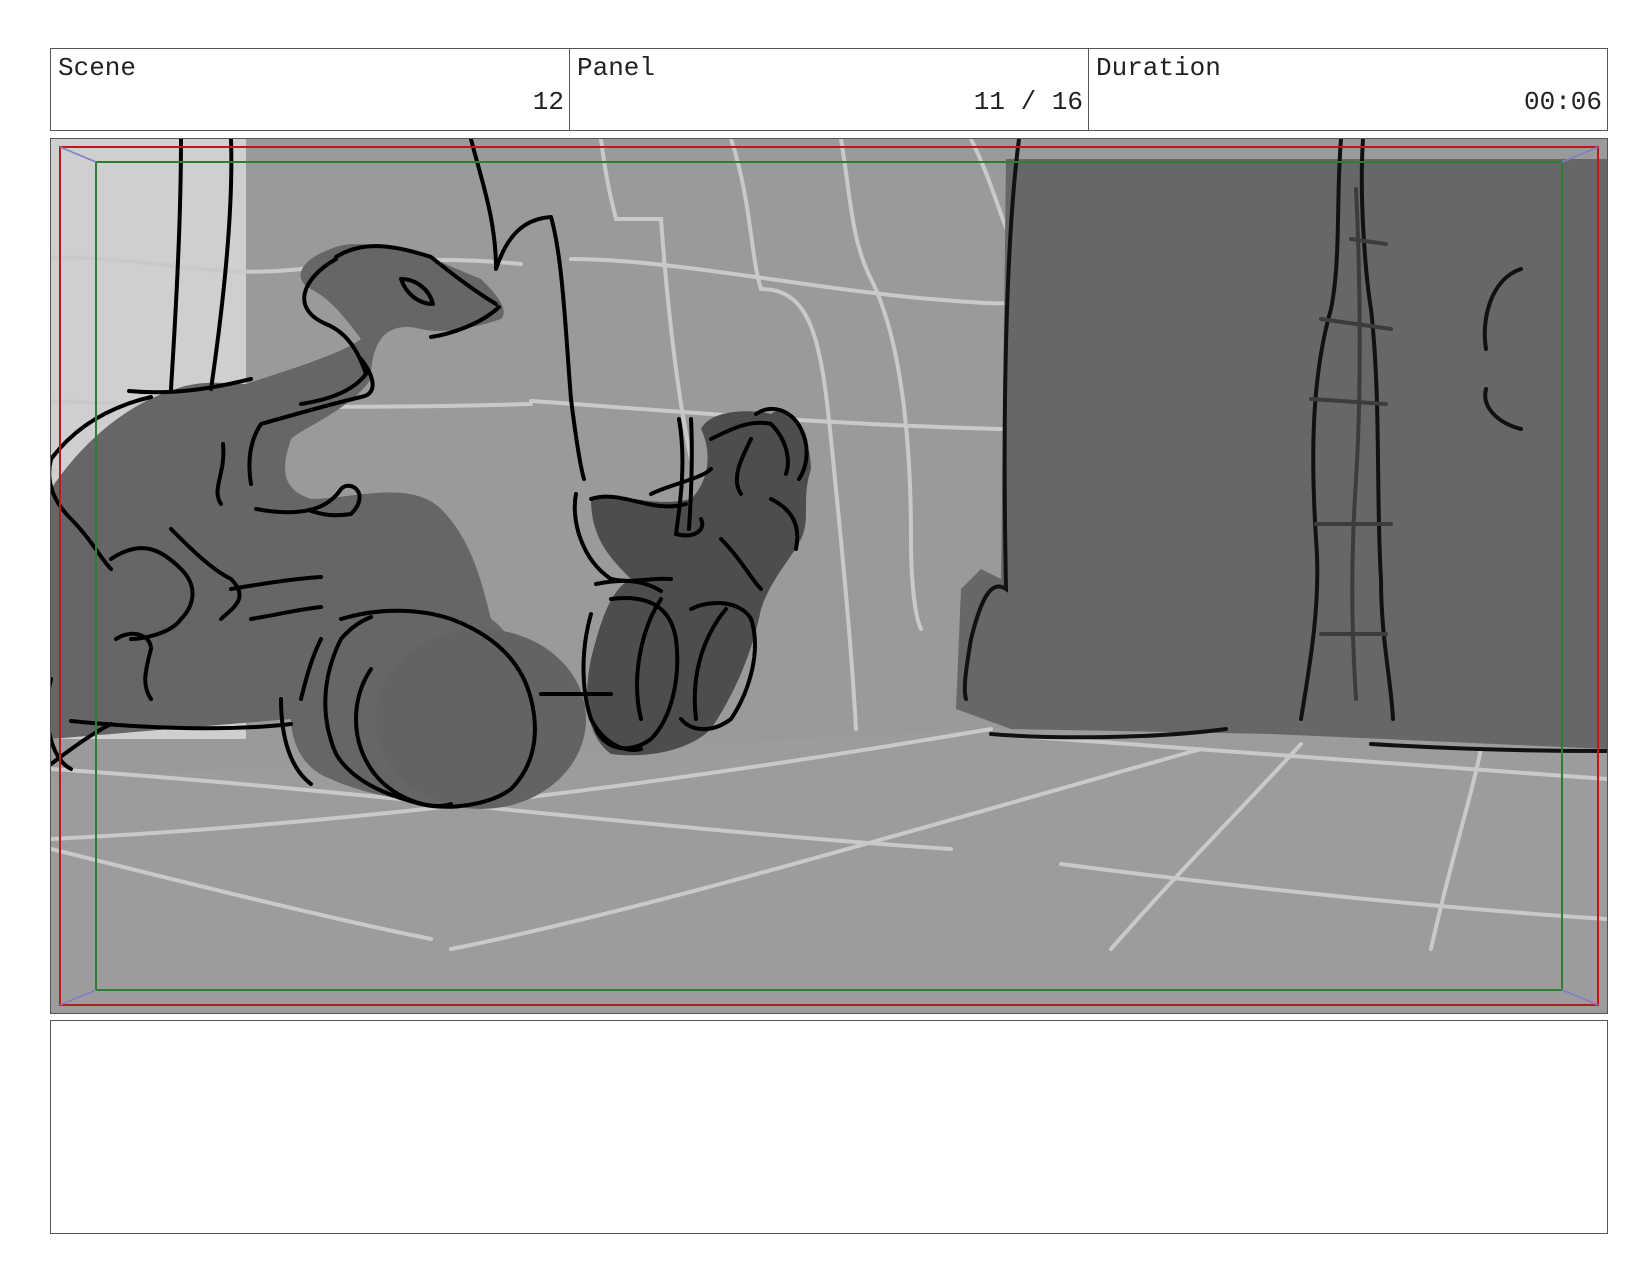 This screenshot has width=1650, height=1275. What do you see at coordinates (481, 719) in the screenshot?
I see `left-wheel-fill` at bounding box center [481, 719].